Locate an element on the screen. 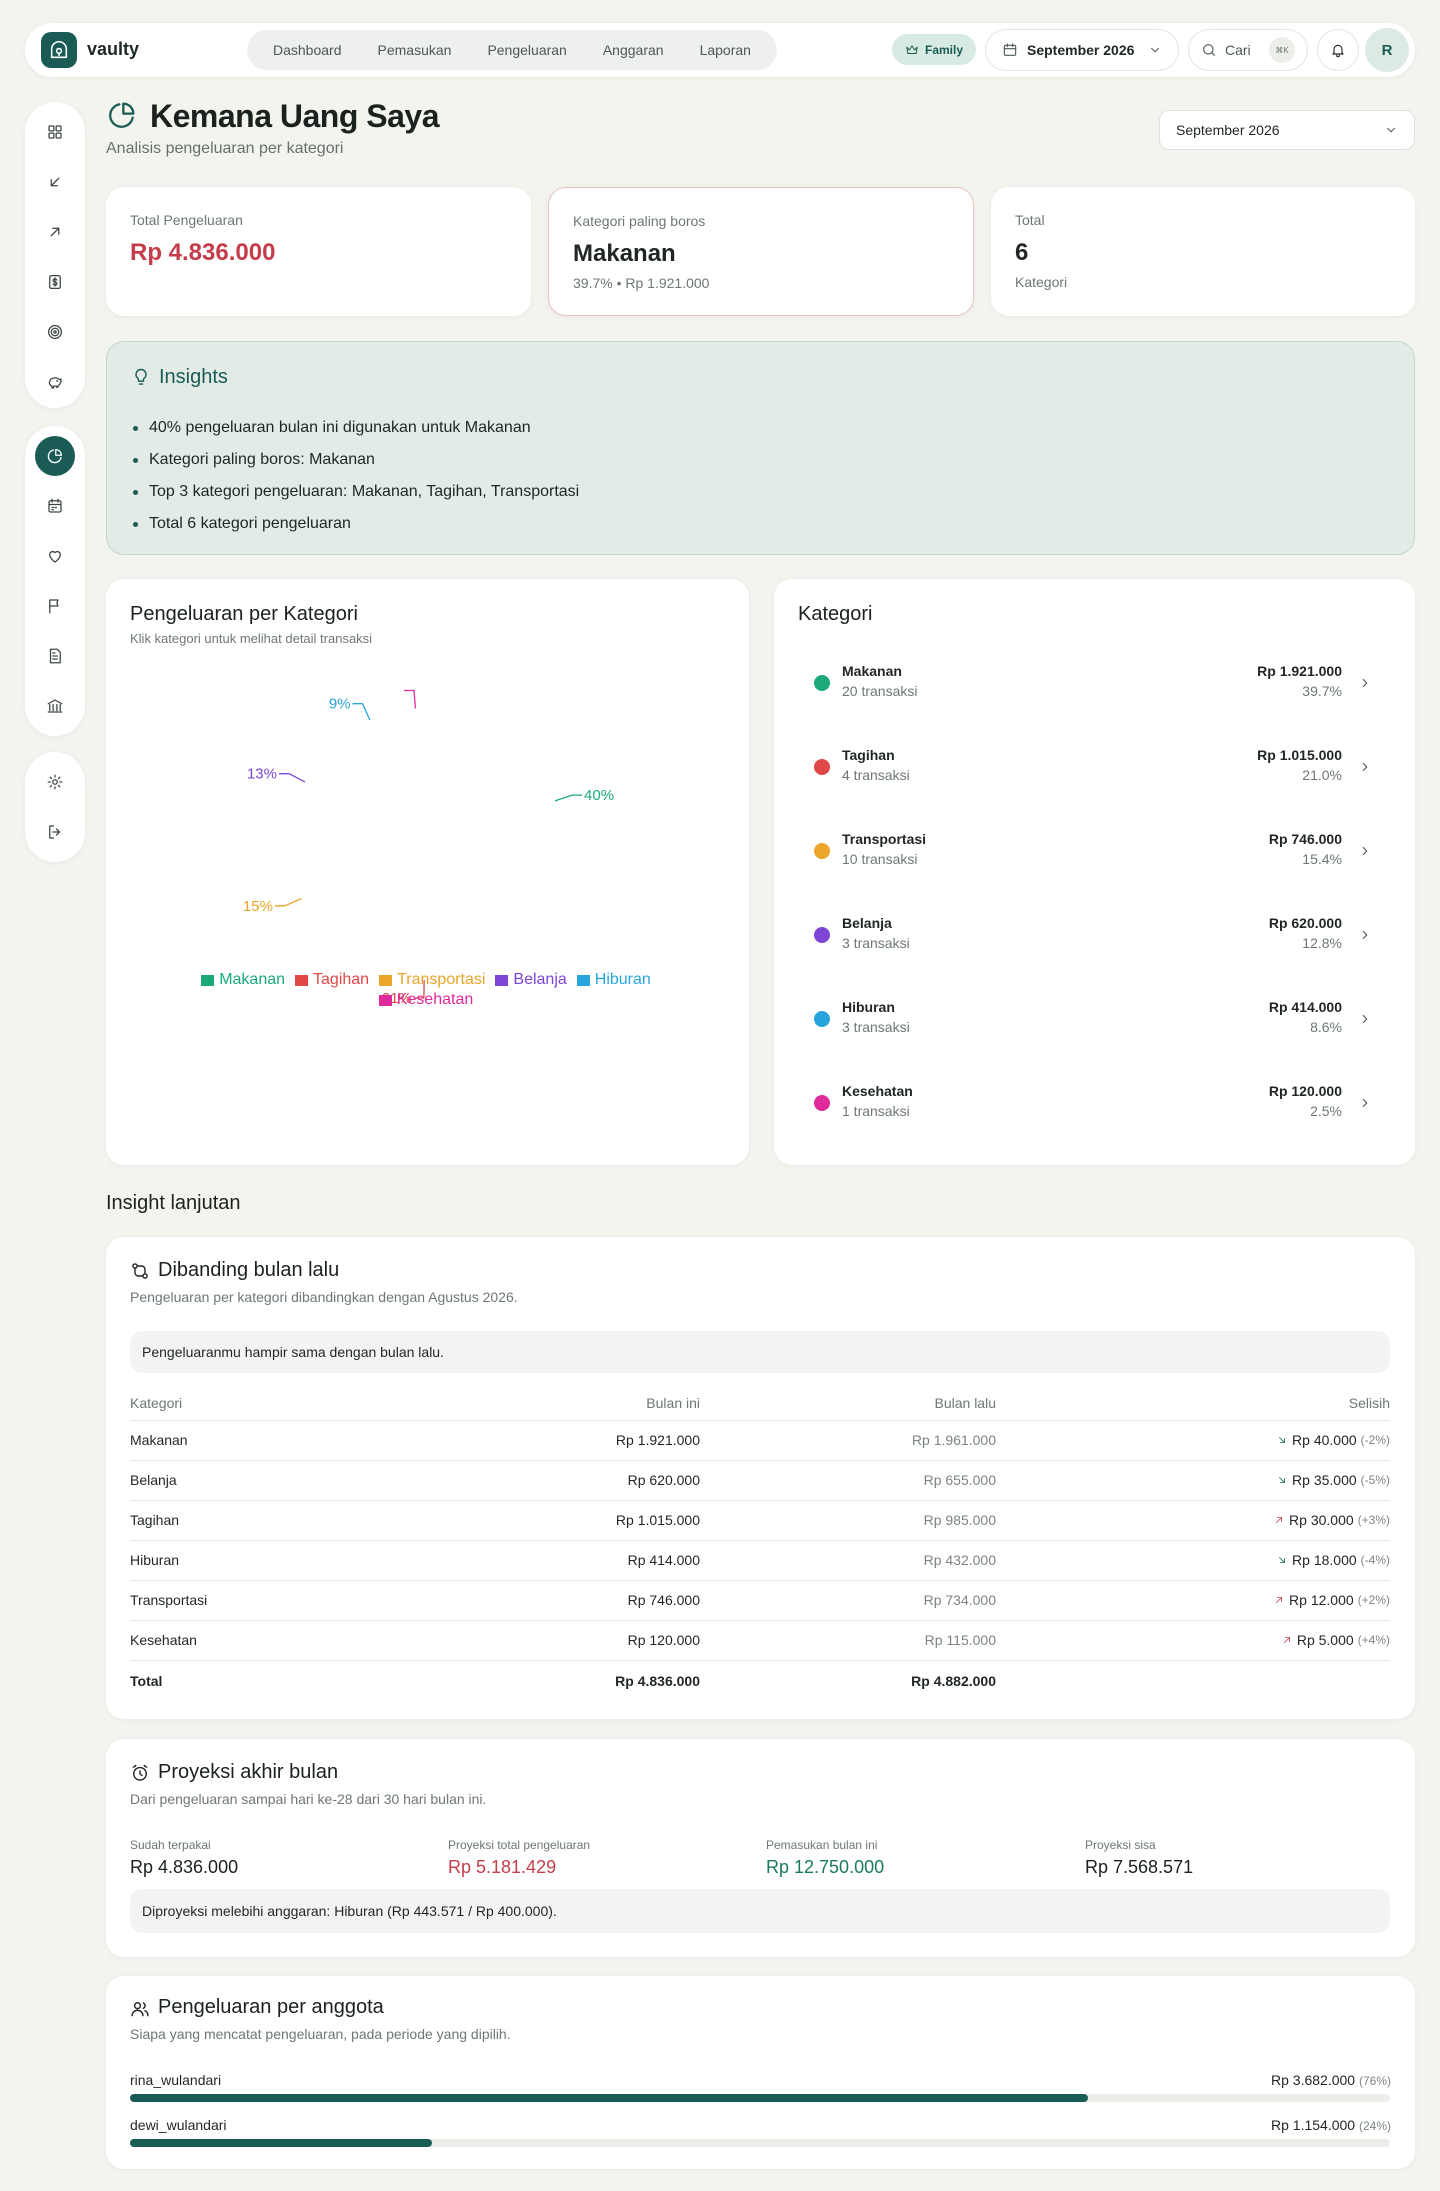 This screenshot has width=1440, height=2191. app-name: vaulty is located at coordinates (113, 49).